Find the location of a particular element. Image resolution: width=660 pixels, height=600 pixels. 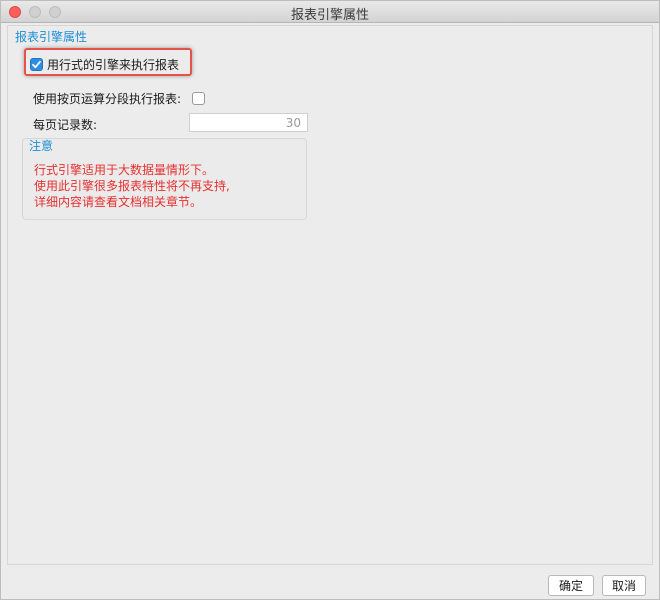

row-engine-label: 用行式的引擎来执行报表 is located at coordinates (113, 64).